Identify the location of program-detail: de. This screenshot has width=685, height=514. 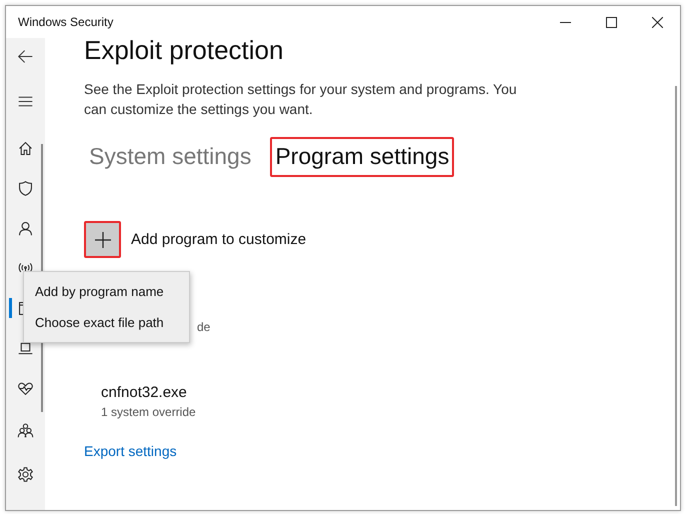
(204, 327).